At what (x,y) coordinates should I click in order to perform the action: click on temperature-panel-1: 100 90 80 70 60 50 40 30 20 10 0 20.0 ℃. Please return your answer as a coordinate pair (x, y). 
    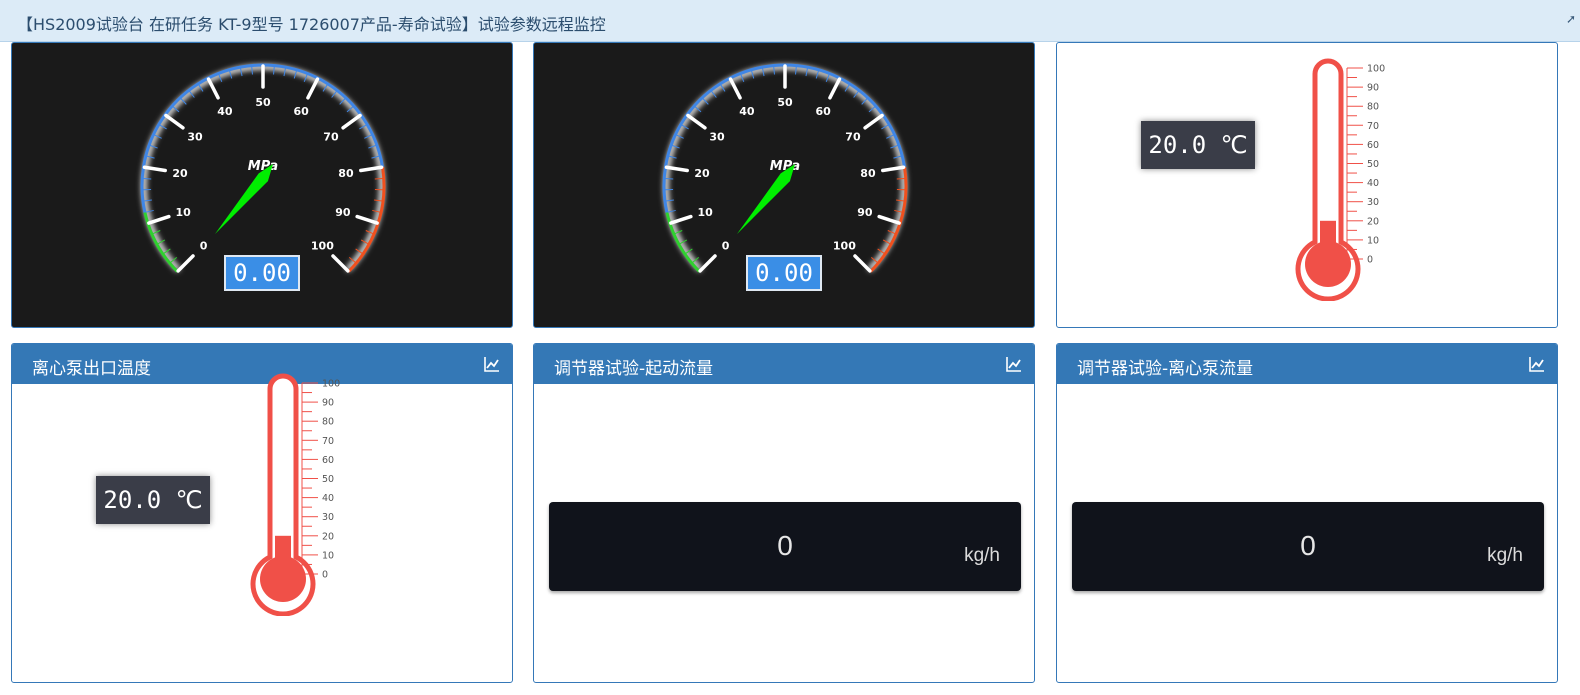
    Looking at the image, I should click on (1307, 185).